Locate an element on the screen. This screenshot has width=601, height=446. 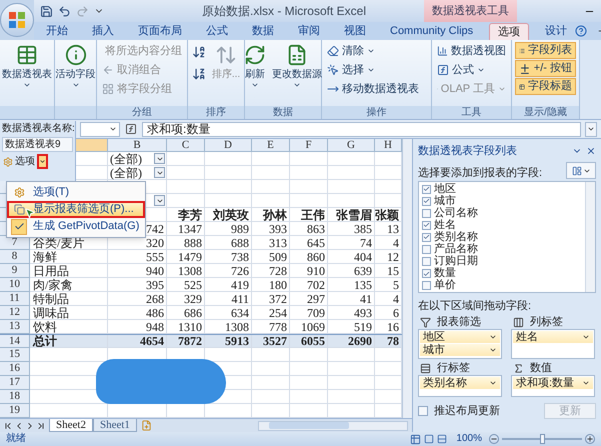
zoom-in-icon is located at coordinates (590, 439).